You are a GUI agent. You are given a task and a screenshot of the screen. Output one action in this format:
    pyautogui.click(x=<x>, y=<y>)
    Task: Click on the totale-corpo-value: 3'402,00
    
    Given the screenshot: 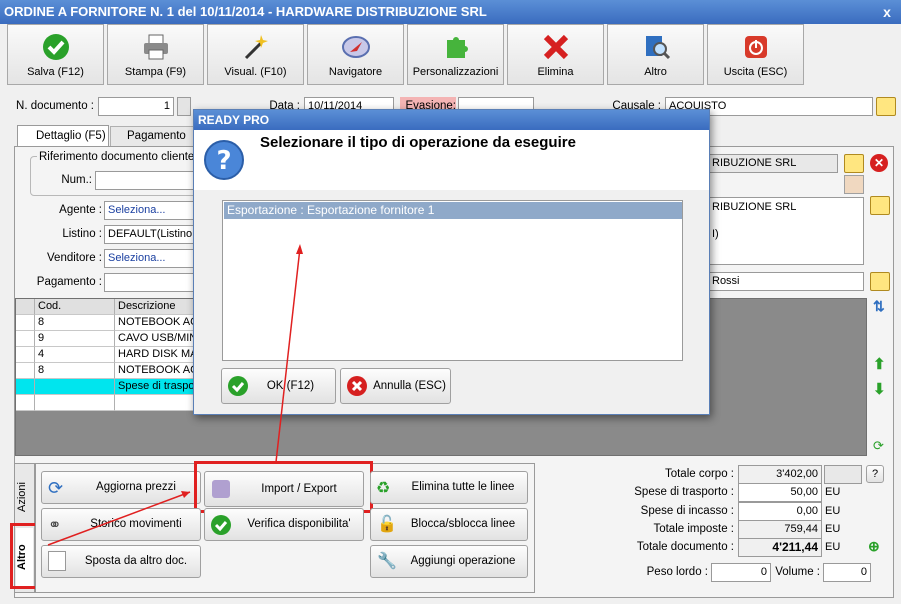 What is the action you would take?
    pyautogui.click(x=780, y=474)
    